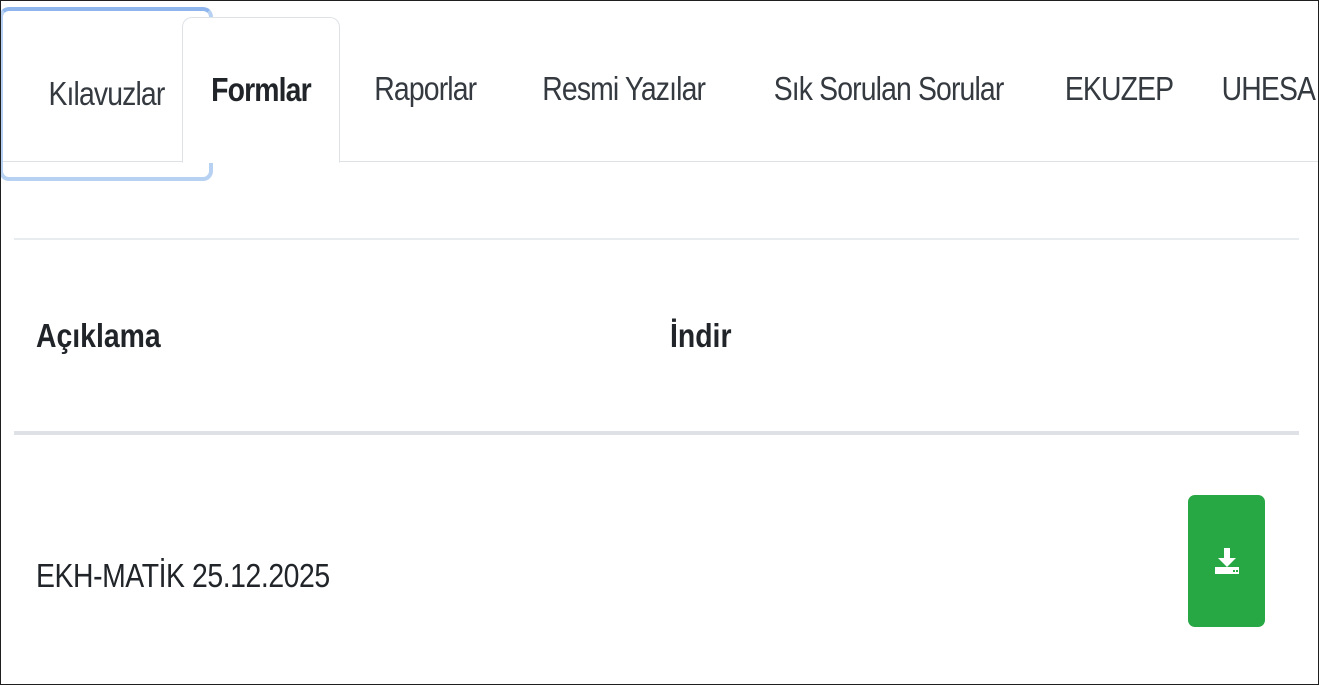 This screenshot has height=685, width=1319. I want to click on tab-formlar-label: Formlar, so click(261, 89).